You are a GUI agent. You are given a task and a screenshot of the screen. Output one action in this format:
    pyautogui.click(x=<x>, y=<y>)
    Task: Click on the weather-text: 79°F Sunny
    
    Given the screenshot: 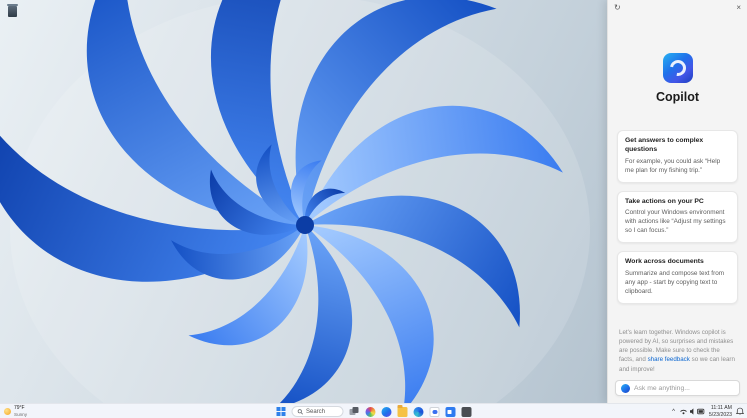 What is the action you would take?
    pyautogui.click(x=21, y=411)
    